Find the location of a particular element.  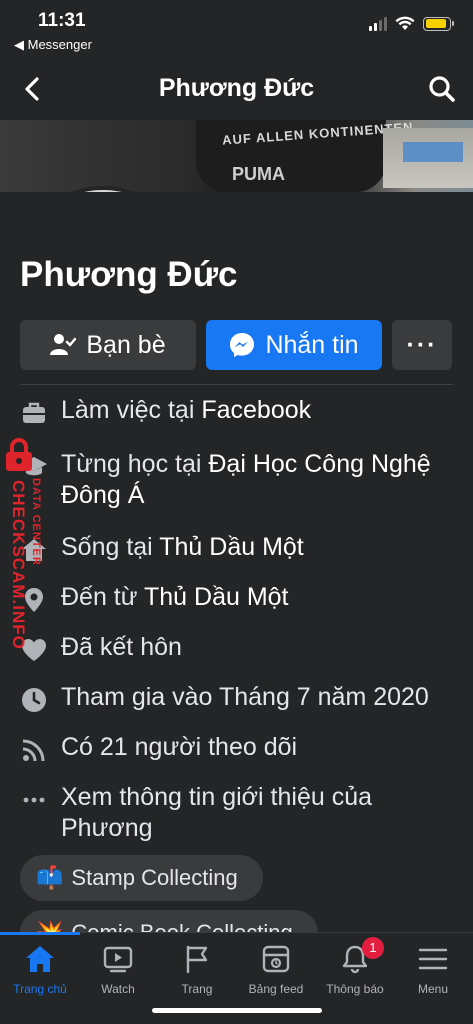

friends-button-label: Bạn bè is located at coordinates (126, 344).